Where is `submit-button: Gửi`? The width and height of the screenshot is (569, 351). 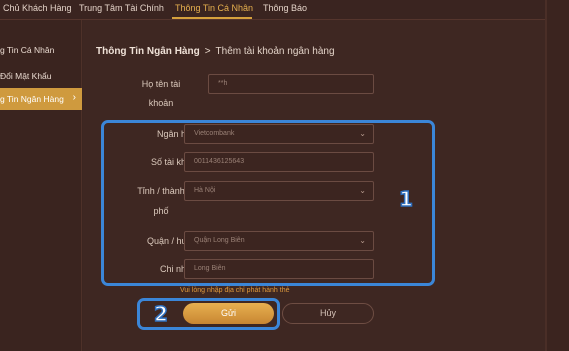 submit-button: Gửi is located at coordinates (228, 313).